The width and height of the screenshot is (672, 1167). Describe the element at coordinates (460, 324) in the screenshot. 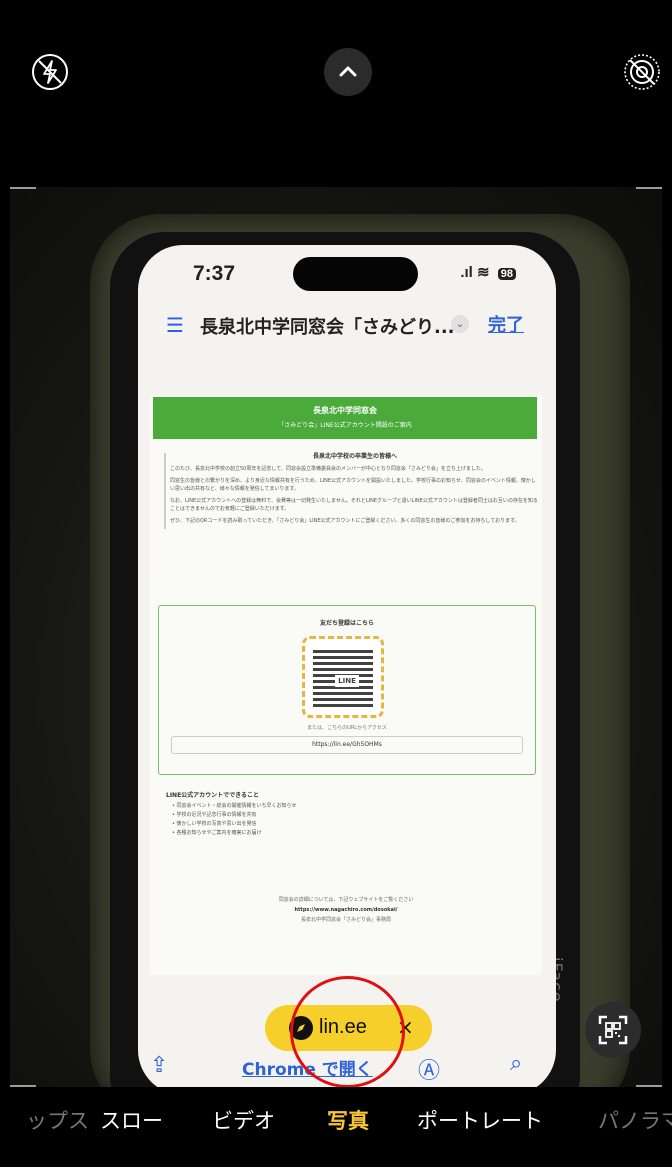

I see `chevron-down-icon: ⌄` at that location.